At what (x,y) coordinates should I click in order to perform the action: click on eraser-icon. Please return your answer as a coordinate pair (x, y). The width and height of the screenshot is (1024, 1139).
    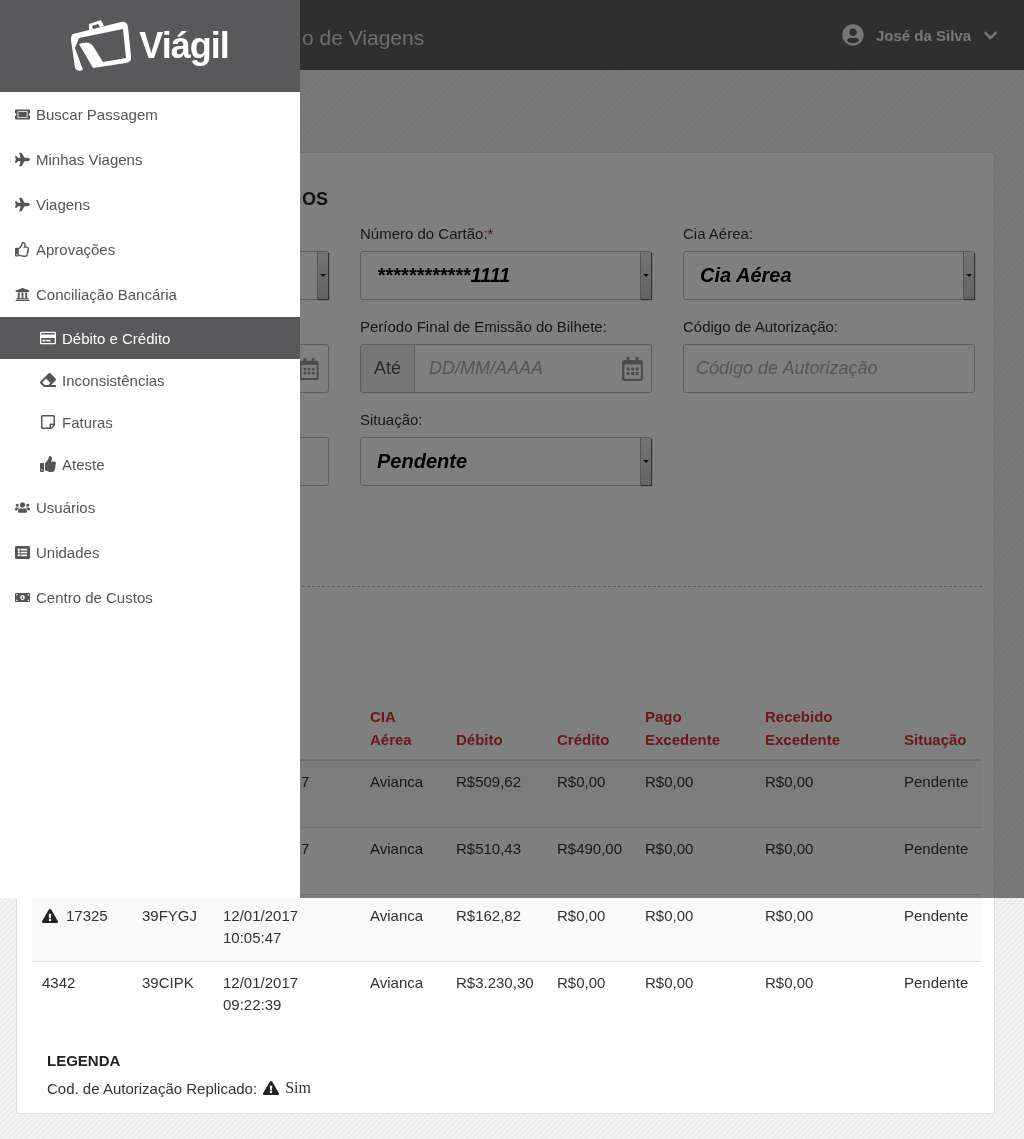
    Looking at the image, I should click on (48, 380).